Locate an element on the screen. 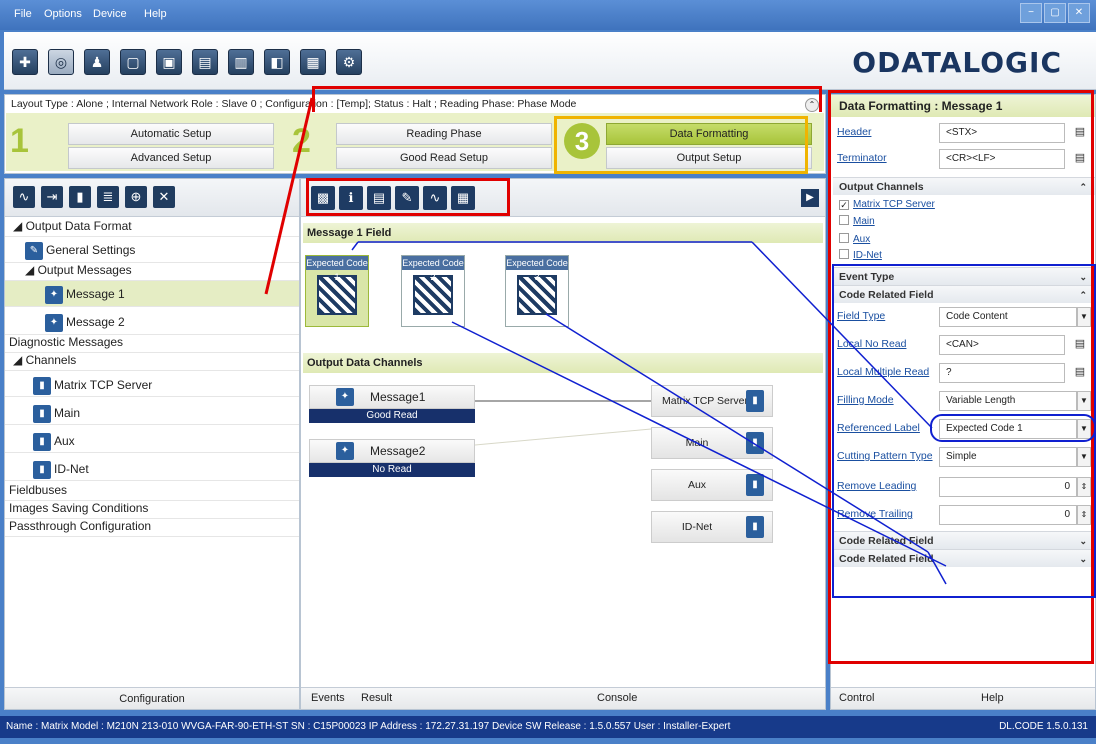 Image resolution: width=1096 pixels, height=744 pixels. code-related-field-2-group: Code Related Field ⌄ is located at coordinates (964, 540).